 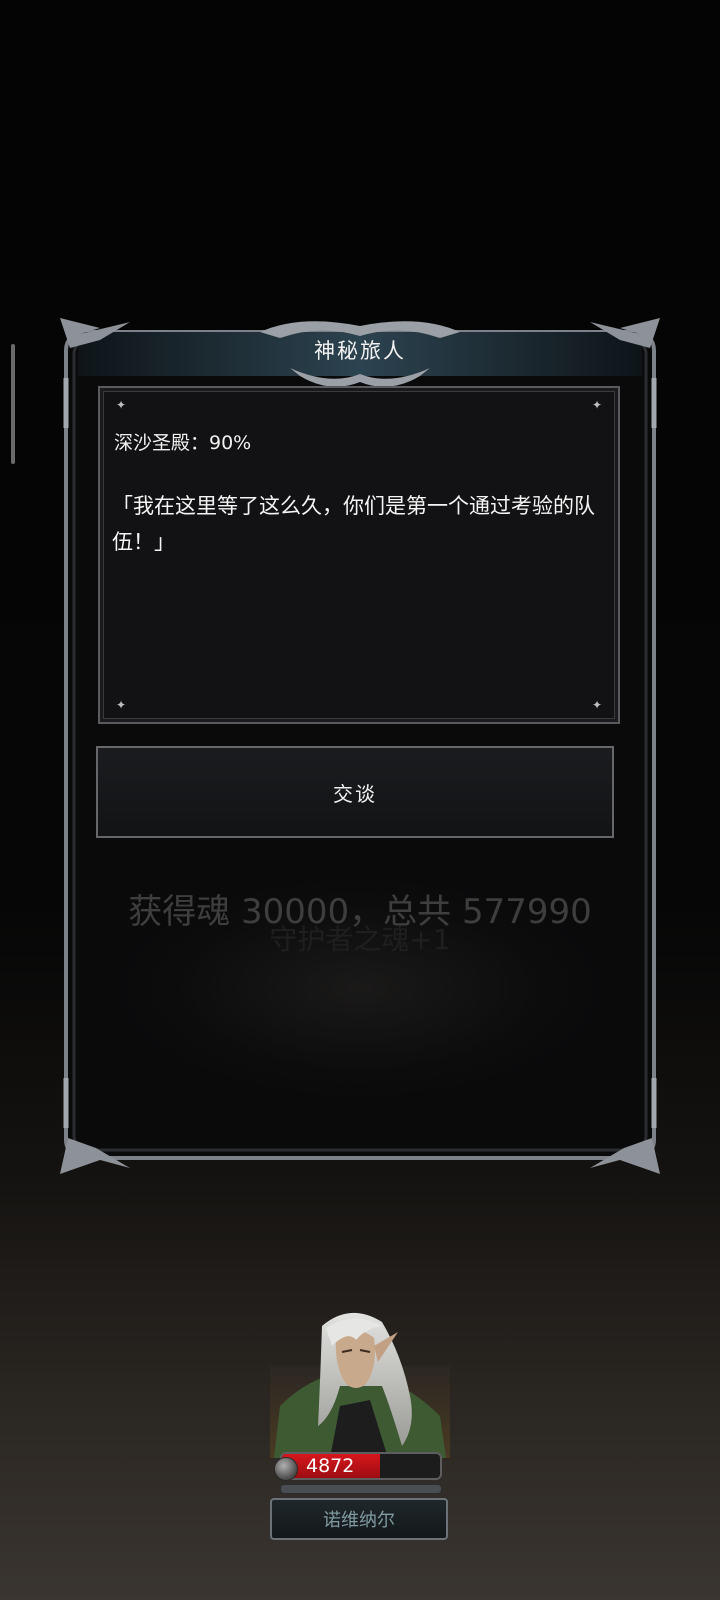 I want to click on dialog-title-bar: 神秘旅人, so click(x=360, y=350).